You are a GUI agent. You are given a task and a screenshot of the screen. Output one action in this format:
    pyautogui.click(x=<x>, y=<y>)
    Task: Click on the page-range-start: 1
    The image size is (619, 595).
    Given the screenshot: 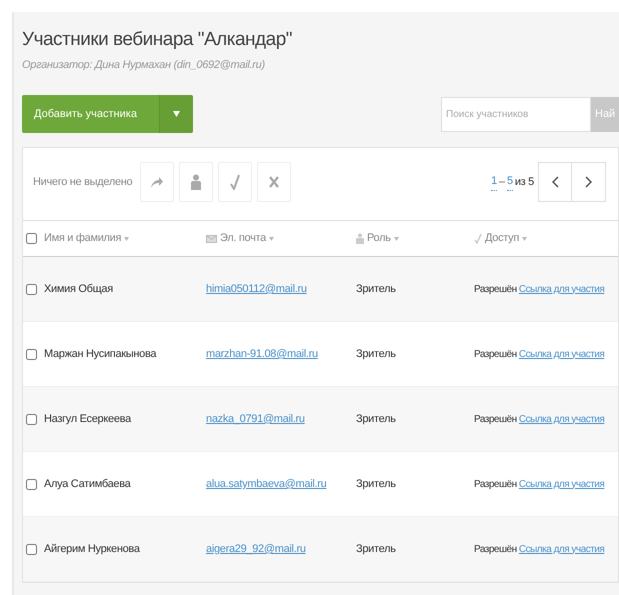 What is the action you would take?
    pyautogui.click(x=494, y=182)
    